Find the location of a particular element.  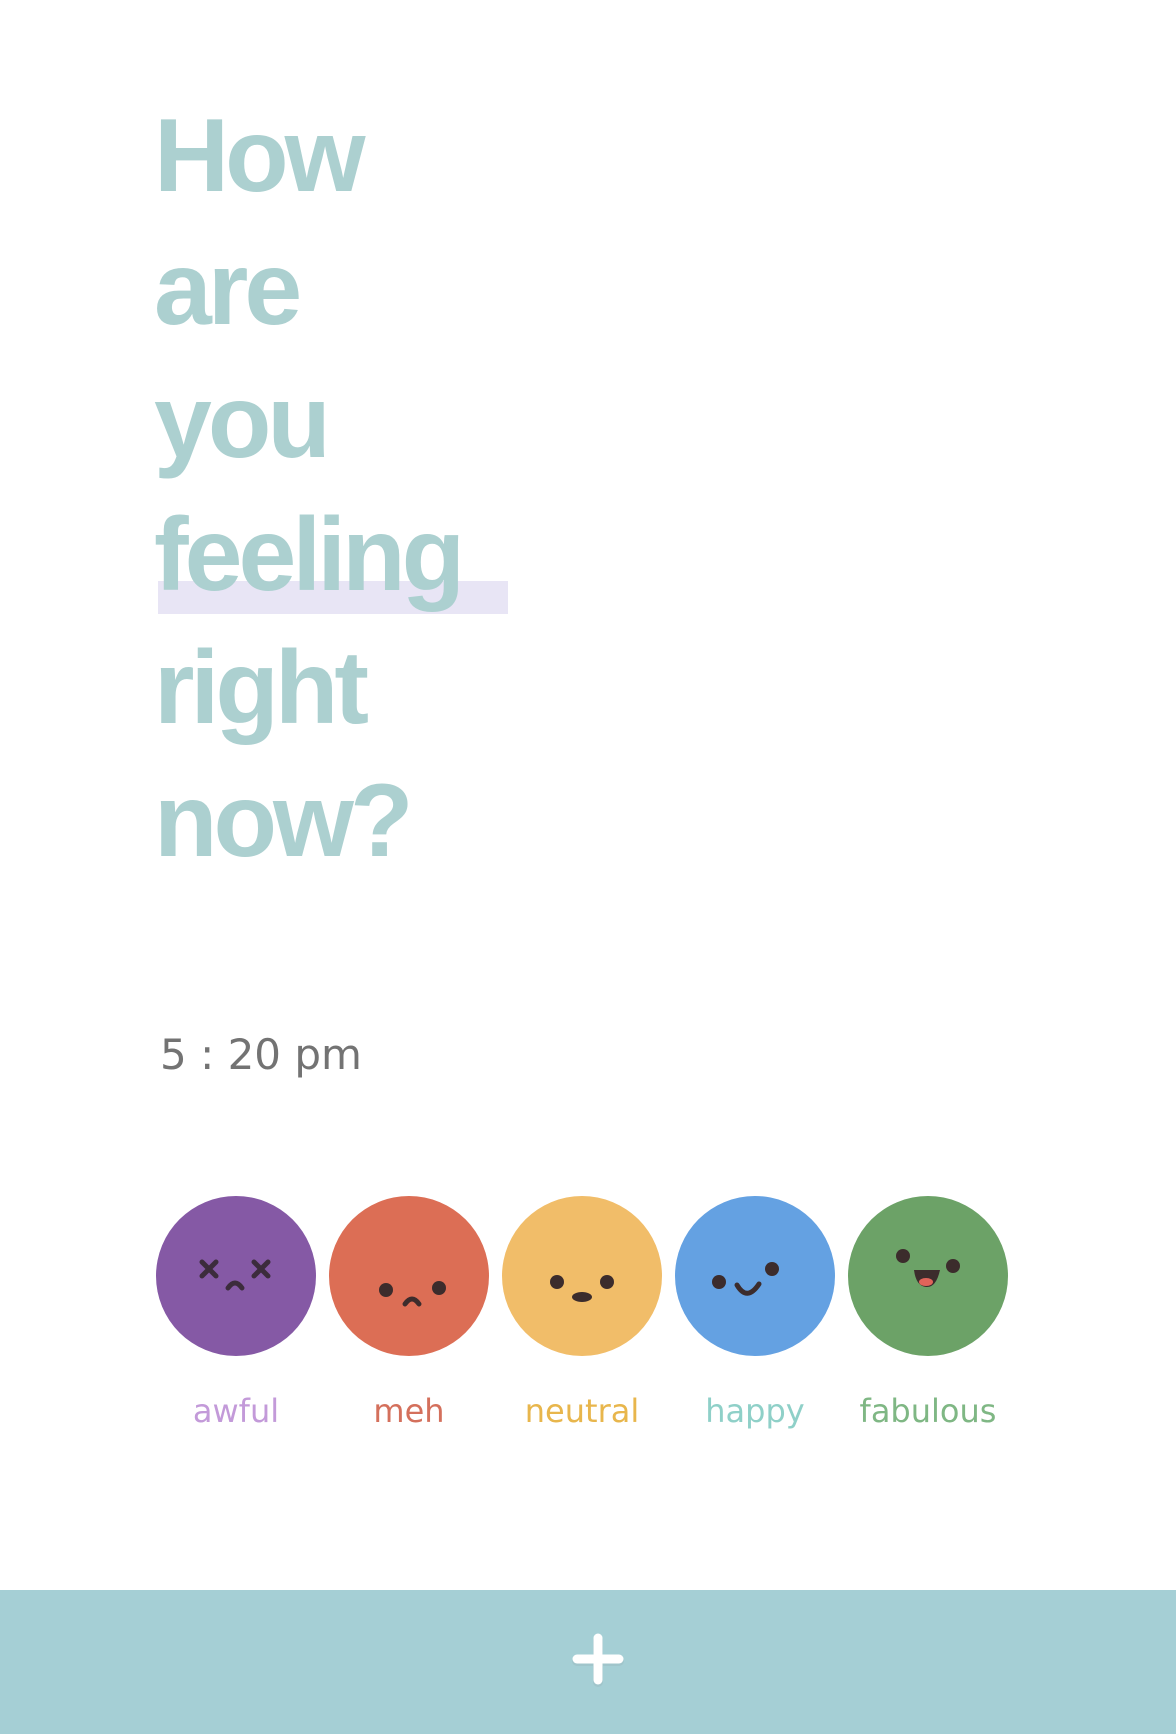

neutral-face-icon is located at coordinates (582, 1276).